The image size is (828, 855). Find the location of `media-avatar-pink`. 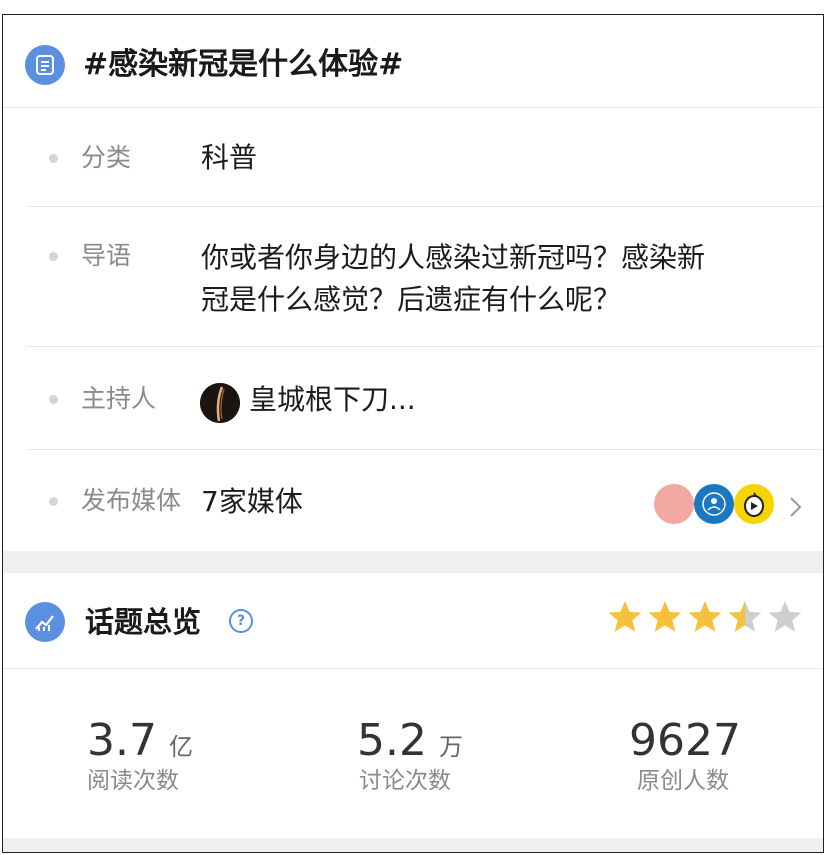

media-avatar-pink is located at coordinates (674, 504).